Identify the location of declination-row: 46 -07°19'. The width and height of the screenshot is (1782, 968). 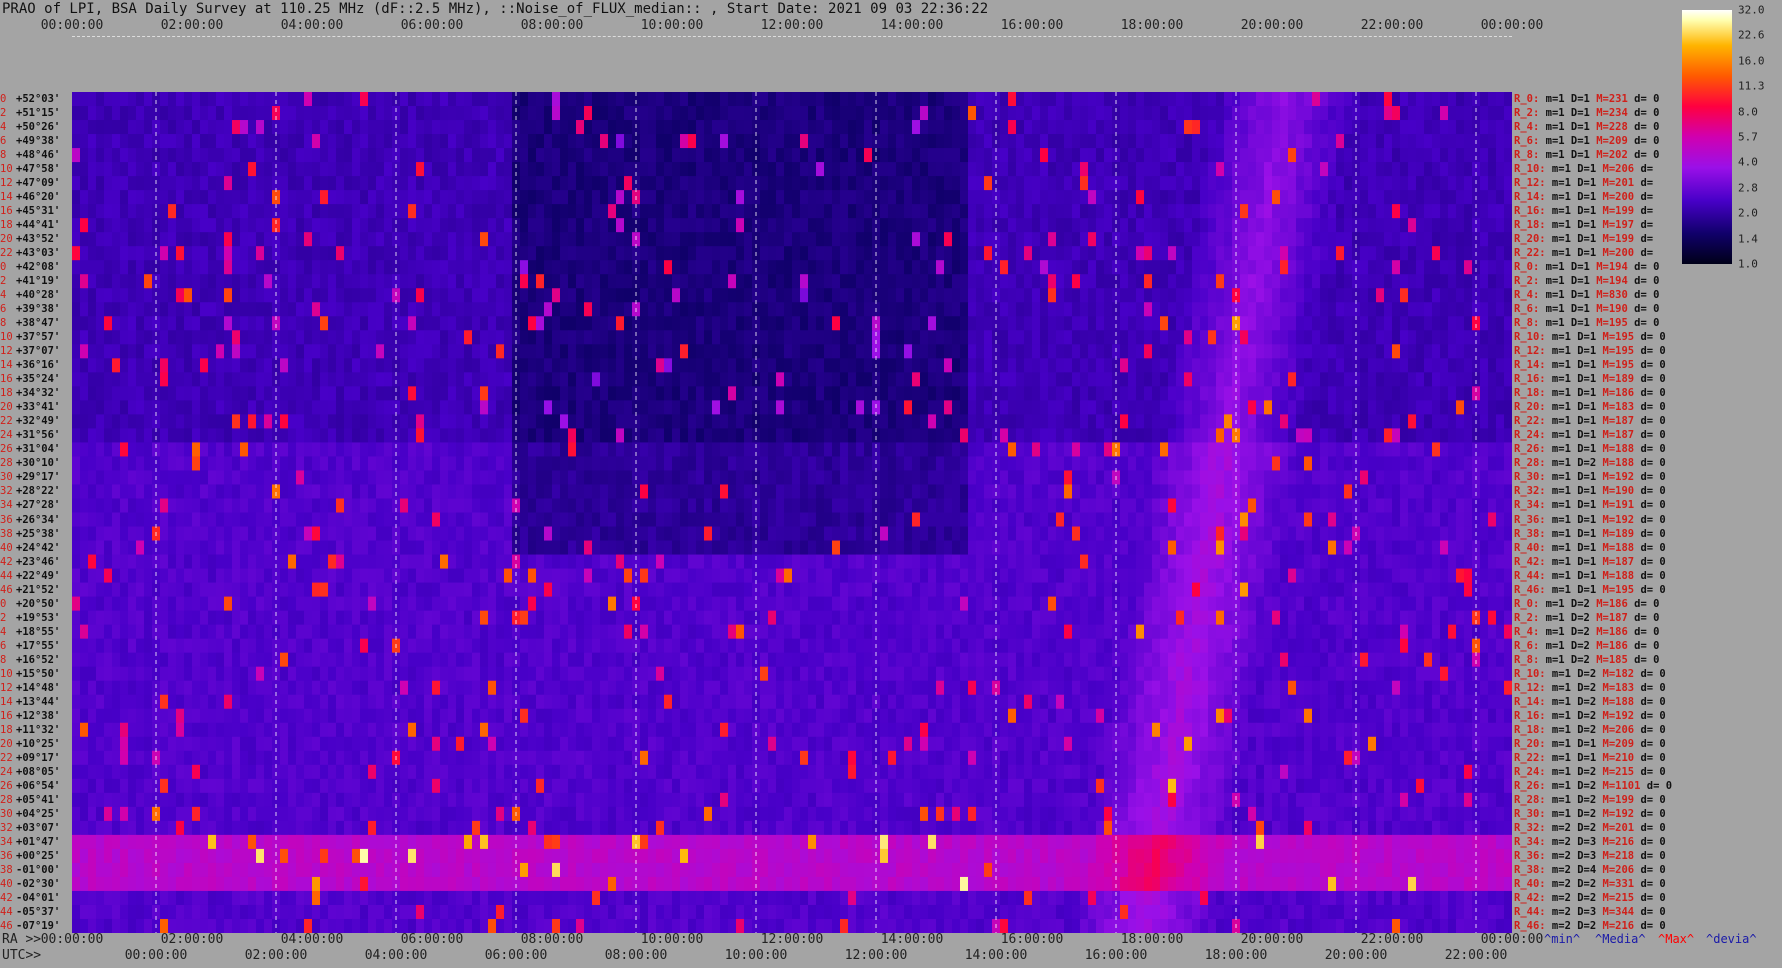
(36, 926).